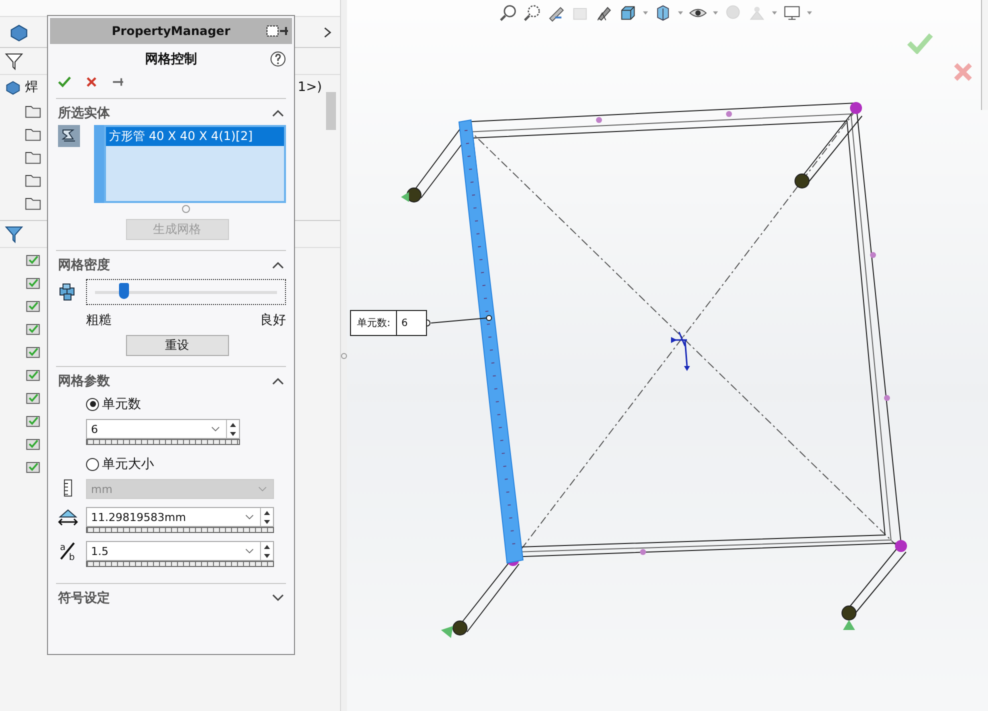 The height and width of the screenshot is (711, 988). I want to click on mesh-density-slider, so click(186, 292).